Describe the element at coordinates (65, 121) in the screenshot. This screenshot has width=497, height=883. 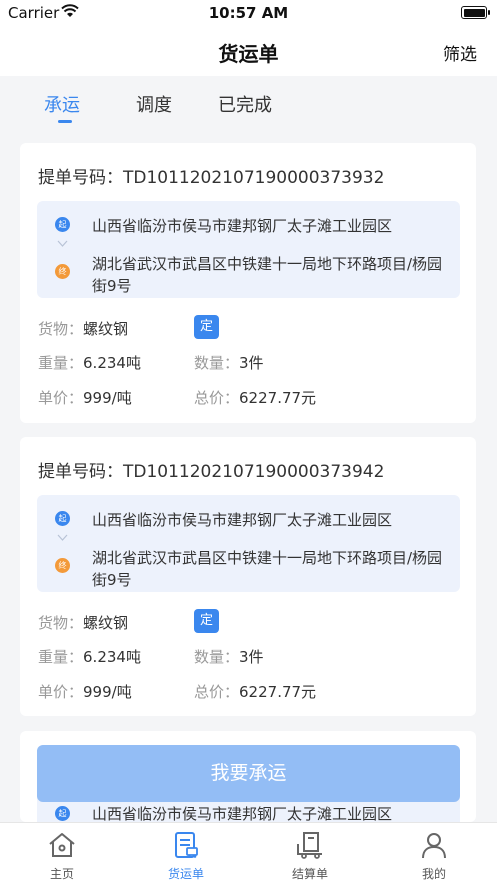
I see `tab-indicator` at that location.